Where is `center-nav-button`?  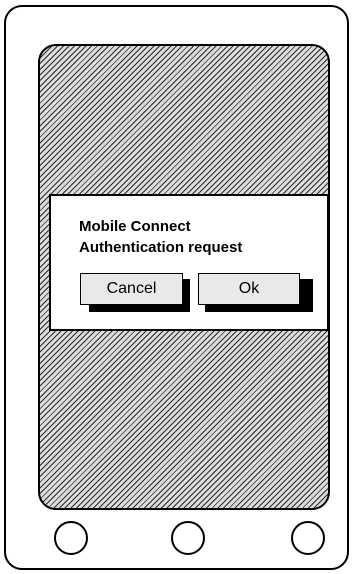
center-nav-button is located at coordinates (188, 538).